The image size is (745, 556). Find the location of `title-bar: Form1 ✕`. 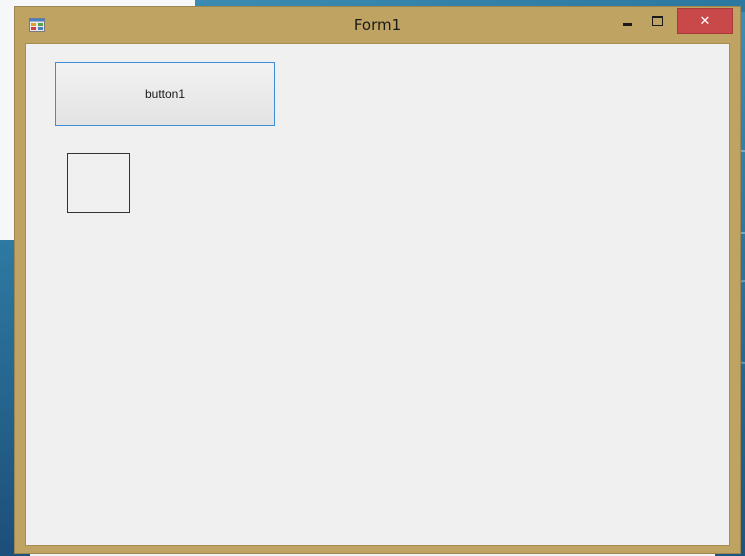

title-bar: Form1 ✕ is located at coordinates (377, 25).